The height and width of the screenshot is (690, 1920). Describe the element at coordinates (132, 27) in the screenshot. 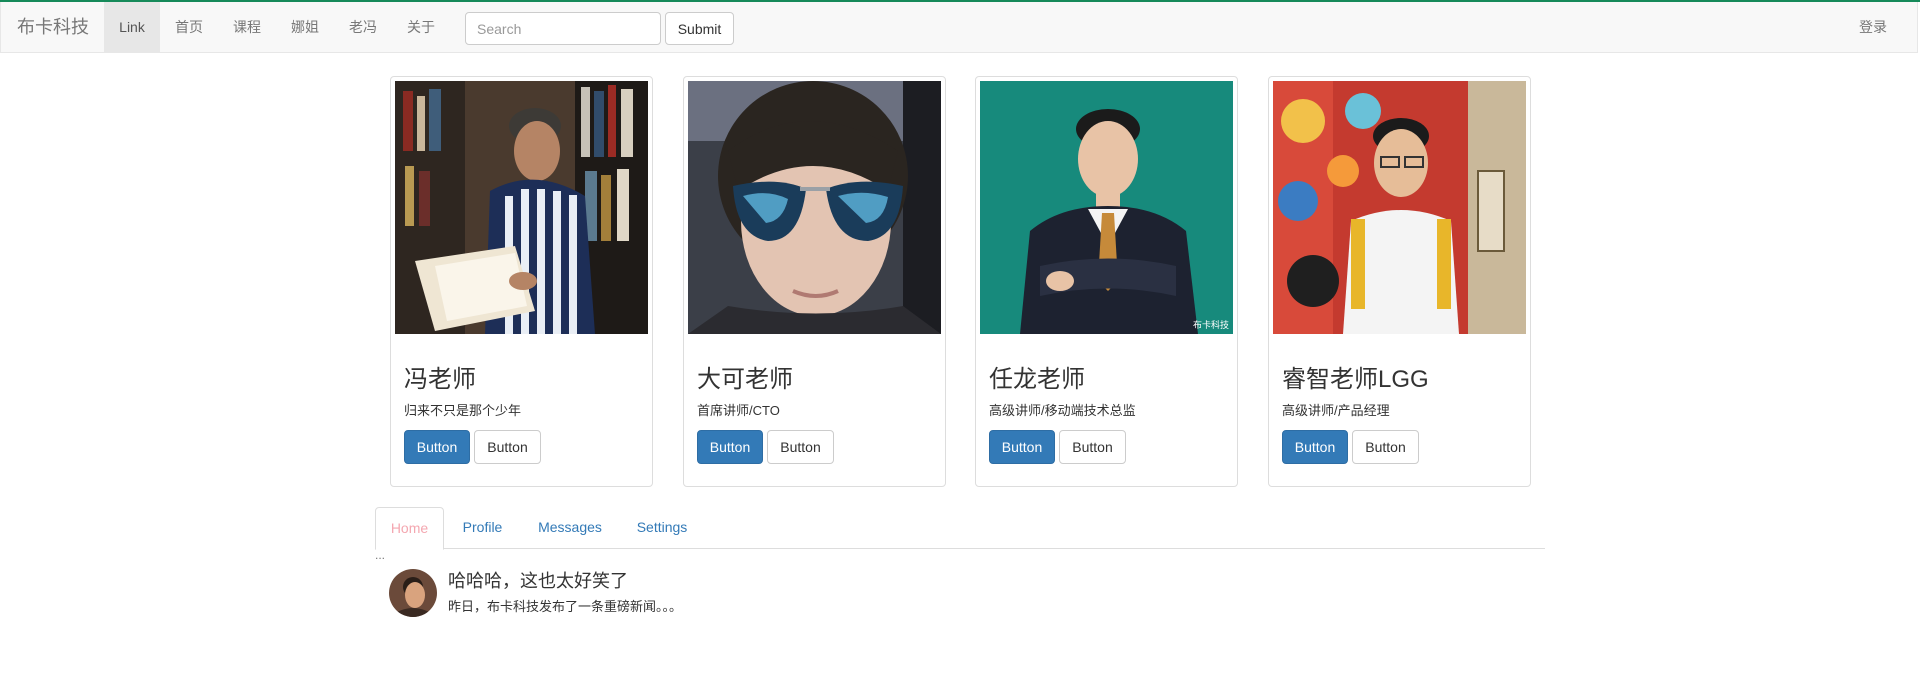

I see `nav-link-link: Link` at that location.